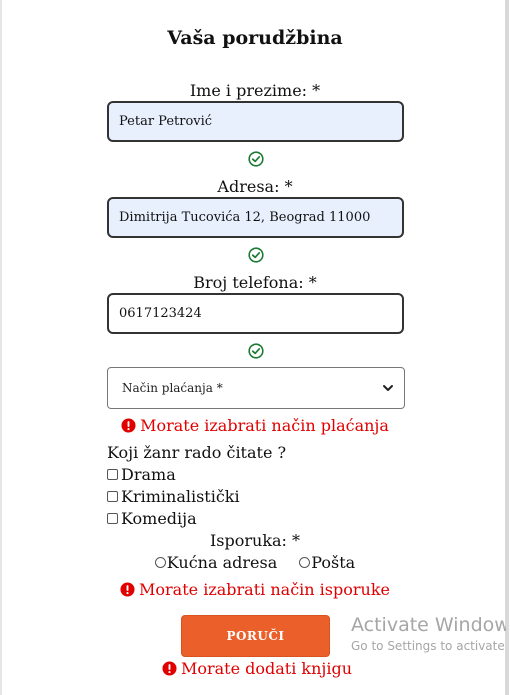 The height and width of the screenshot is (695, 510). Describe the element at coordinates (305, 562) in the screenshot. I see `delivery-radio-post` at that location.